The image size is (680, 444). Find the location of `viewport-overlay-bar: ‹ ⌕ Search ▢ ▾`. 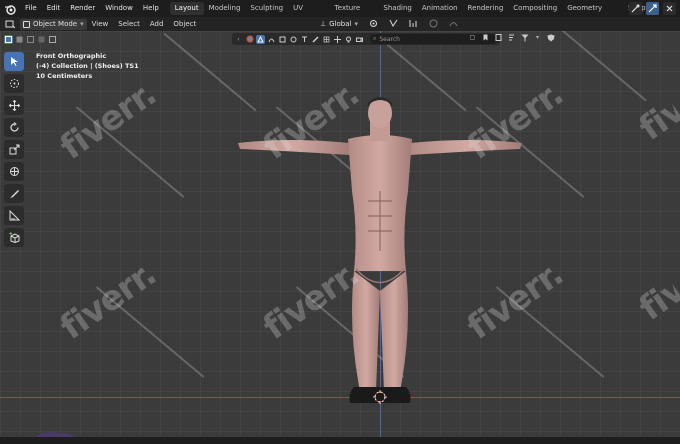

viewport-overlay-bar: ‹ ⌕ Search ▢ ▾ is located at coordinates (340, 39).